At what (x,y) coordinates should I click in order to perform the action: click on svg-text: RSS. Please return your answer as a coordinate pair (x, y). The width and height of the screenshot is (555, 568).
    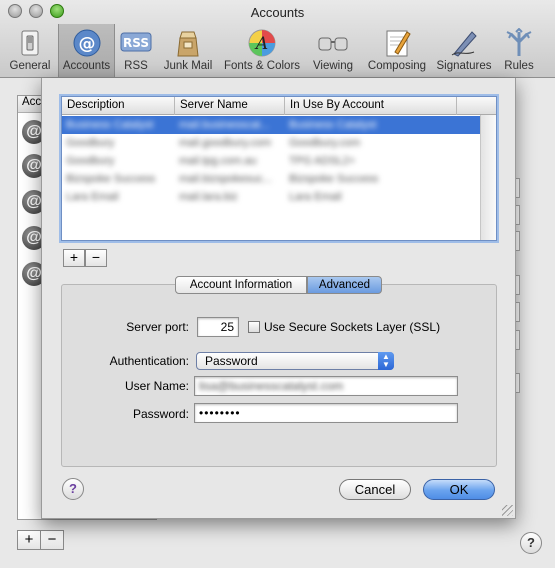
    Looking at the image, I should click on (136, 43).